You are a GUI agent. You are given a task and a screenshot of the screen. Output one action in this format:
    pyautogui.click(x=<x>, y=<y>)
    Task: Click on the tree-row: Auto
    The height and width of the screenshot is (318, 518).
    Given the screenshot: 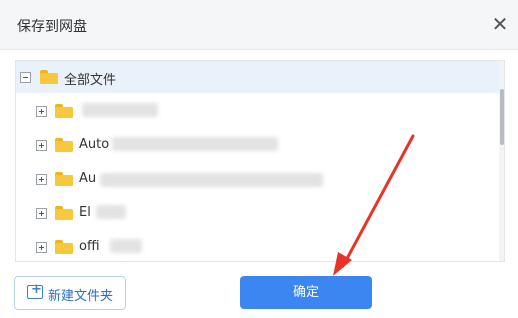 What is the action you would take?
    pyautogui.click(x=257, y=145)
    